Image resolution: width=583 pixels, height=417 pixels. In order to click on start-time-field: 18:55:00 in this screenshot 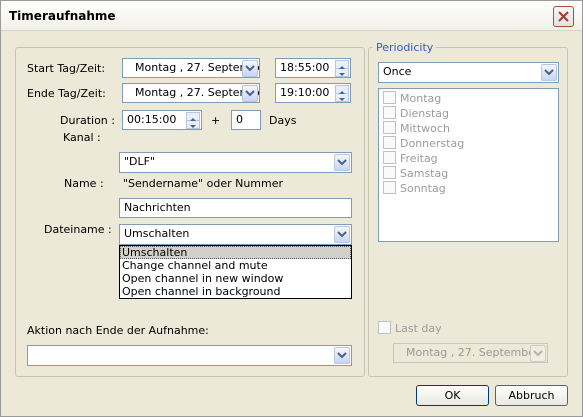, I will do `click(313, 68)`.